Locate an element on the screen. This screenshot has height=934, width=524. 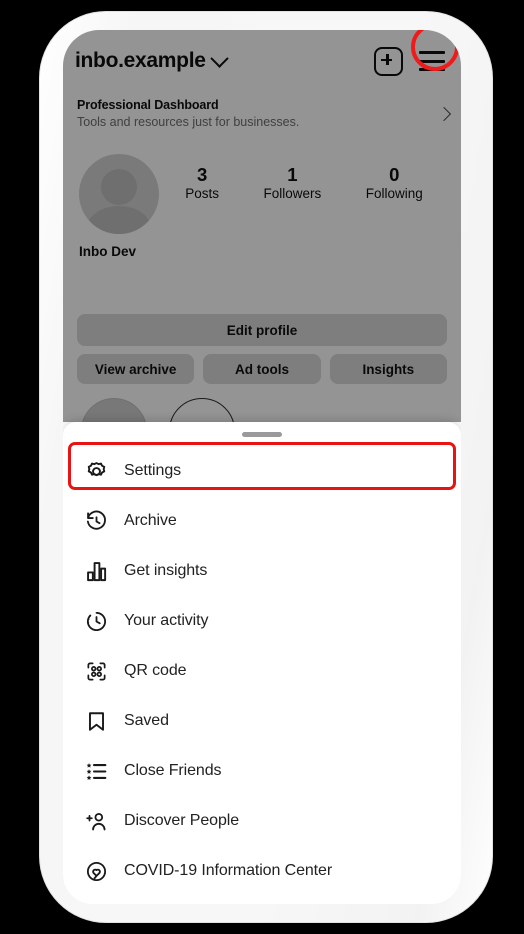
menu-item-qr-code: QR code is located at coordinates (262, 671).